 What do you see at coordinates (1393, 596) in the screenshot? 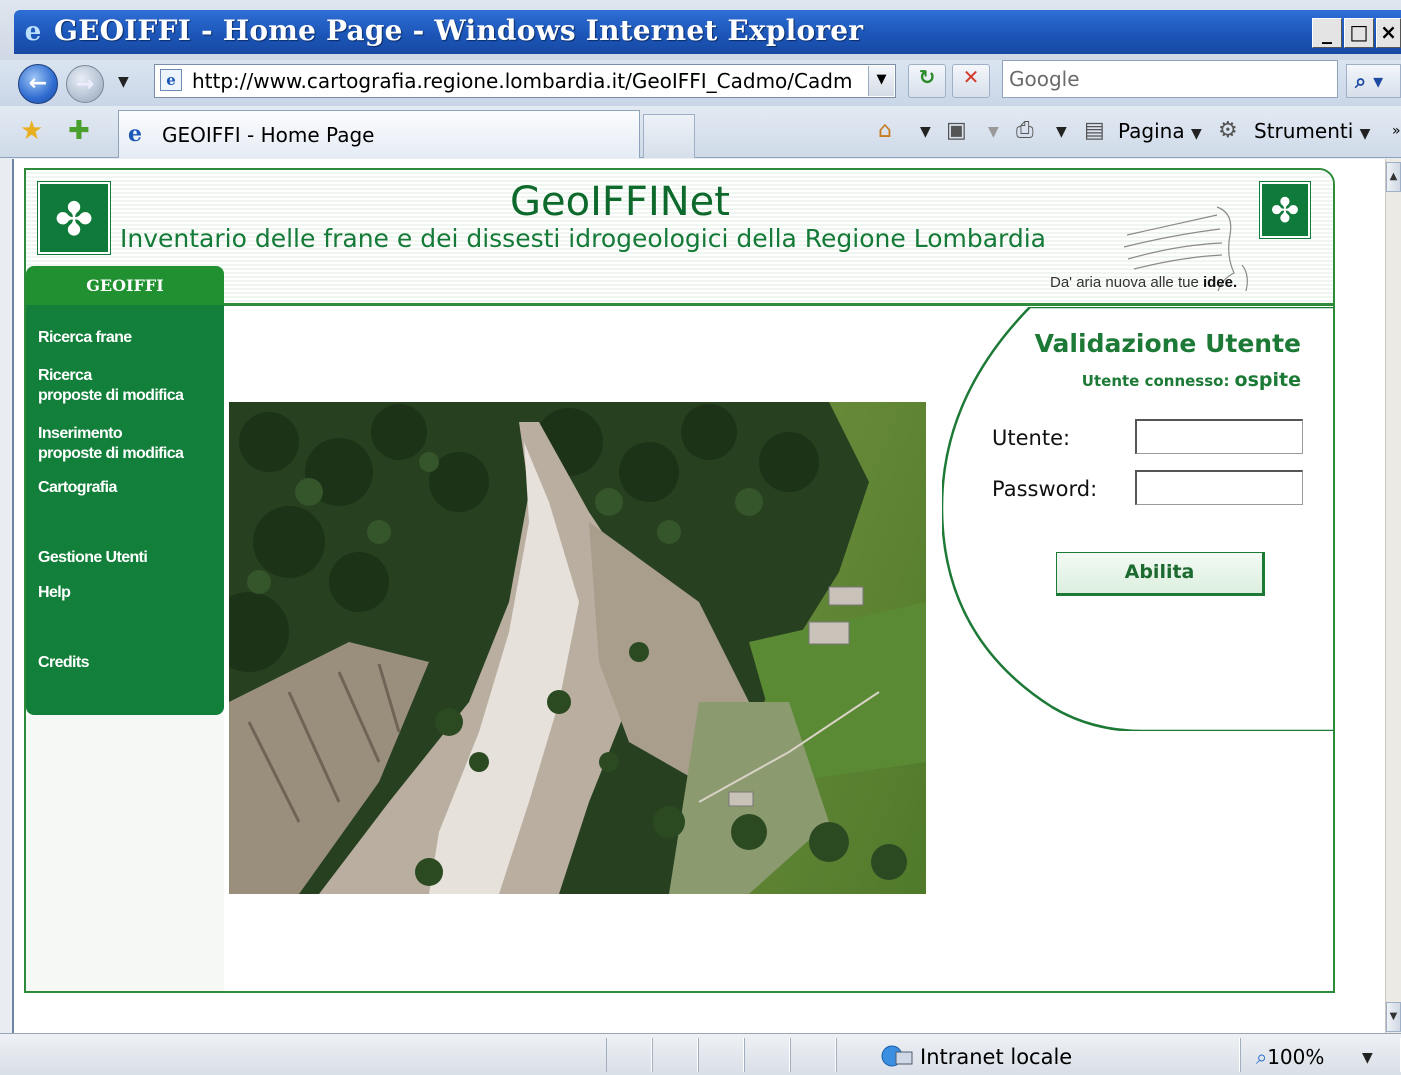
I see `vertical-scrollbar` at bounding box center [1393, 596].